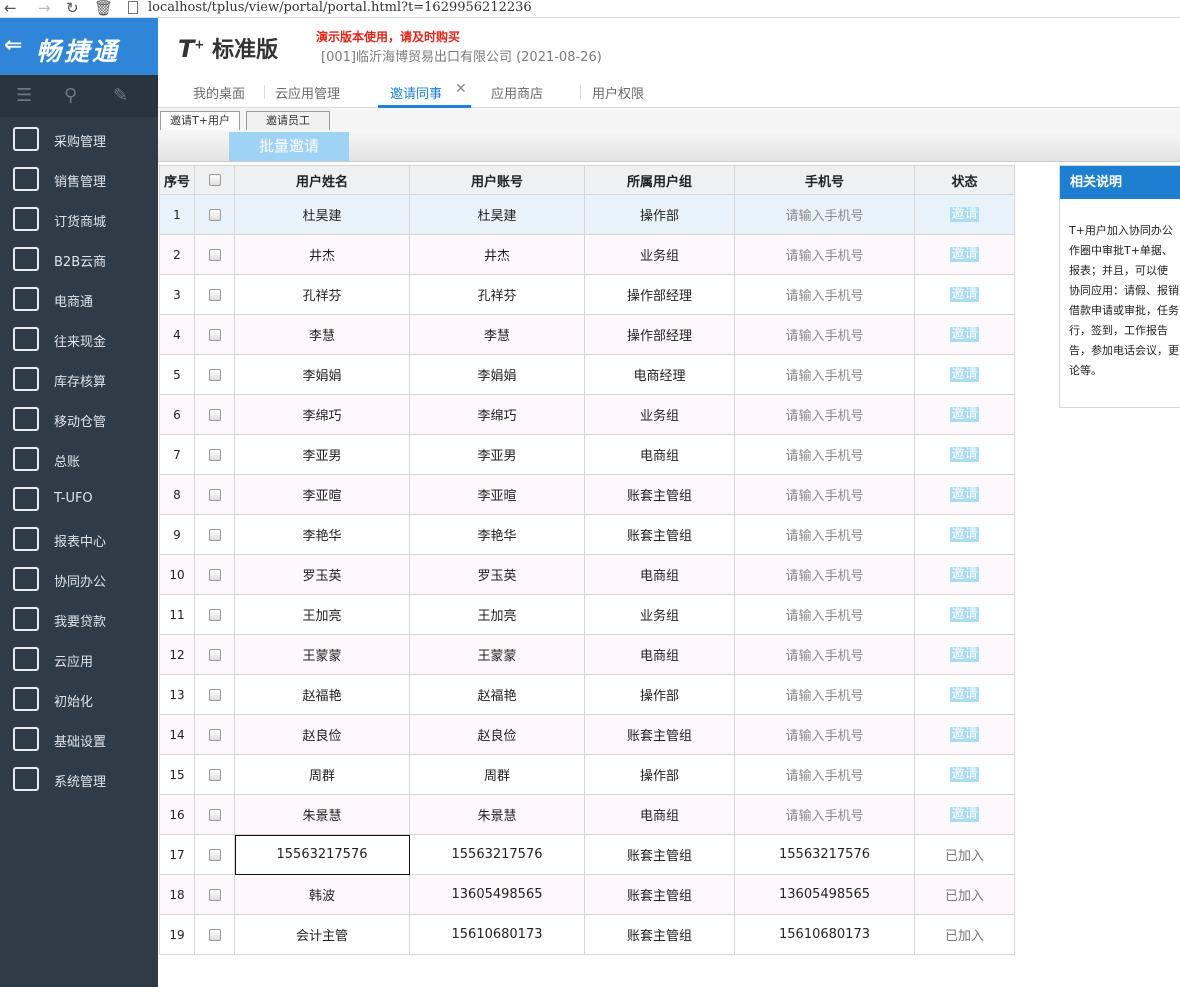 This screenshot has height=987, width=1180. Describe the element at coordinates (79, 500) in the screenshot. I see `sidebar-item: T-UFO` at that location.